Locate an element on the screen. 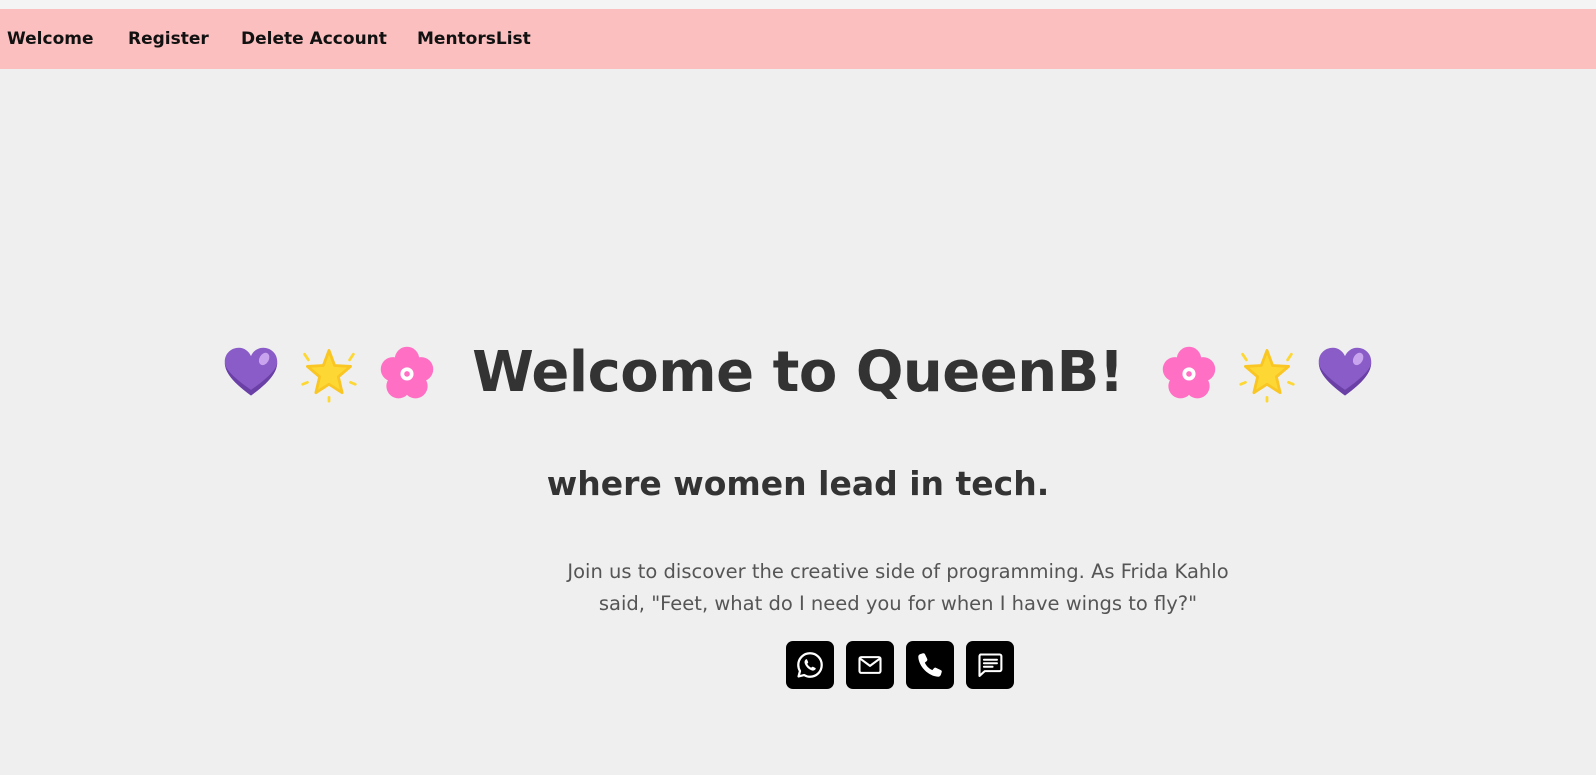 The height and width of the screenshot is (775, 1596). whatsapp-button is located at coordinates (810, 665).